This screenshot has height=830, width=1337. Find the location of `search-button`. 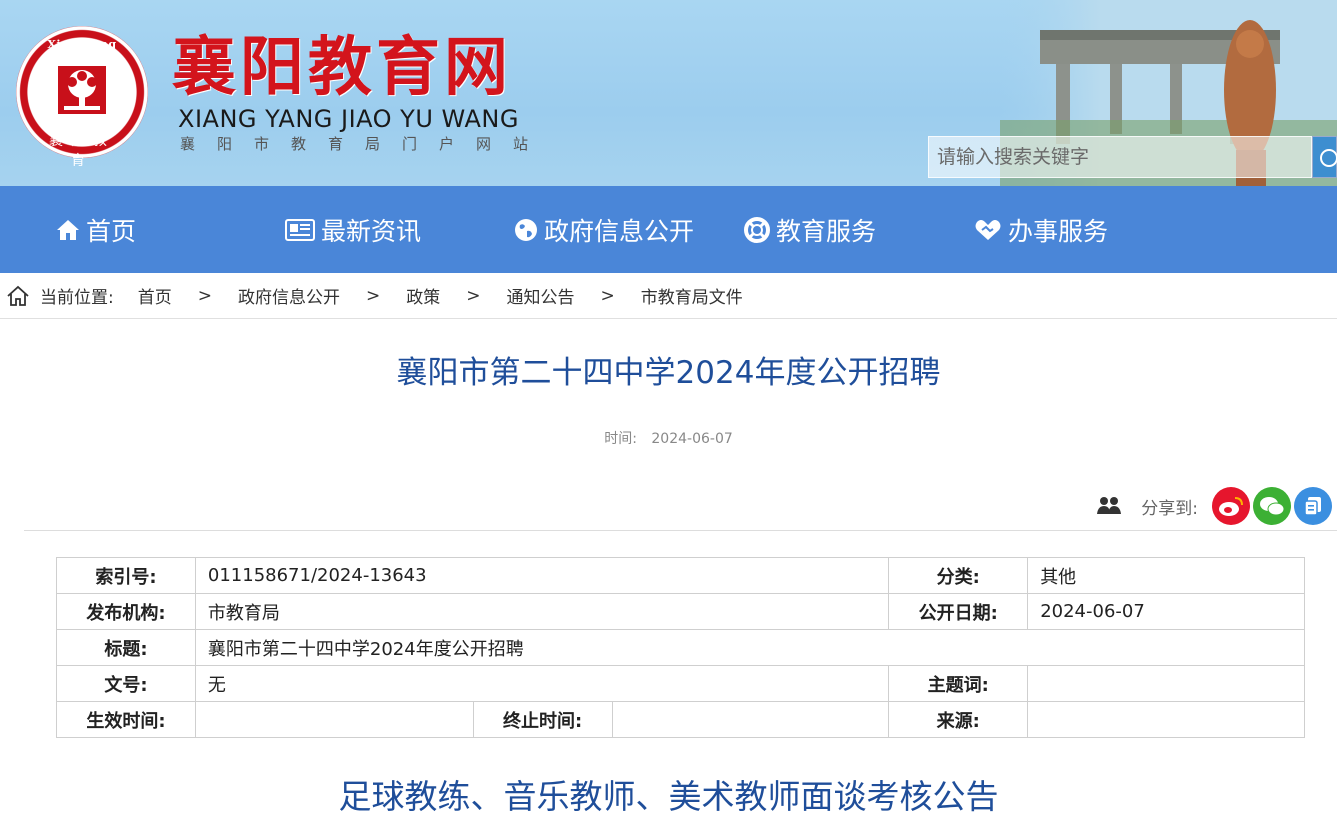

search-button is located at coordinates (1324, 157).